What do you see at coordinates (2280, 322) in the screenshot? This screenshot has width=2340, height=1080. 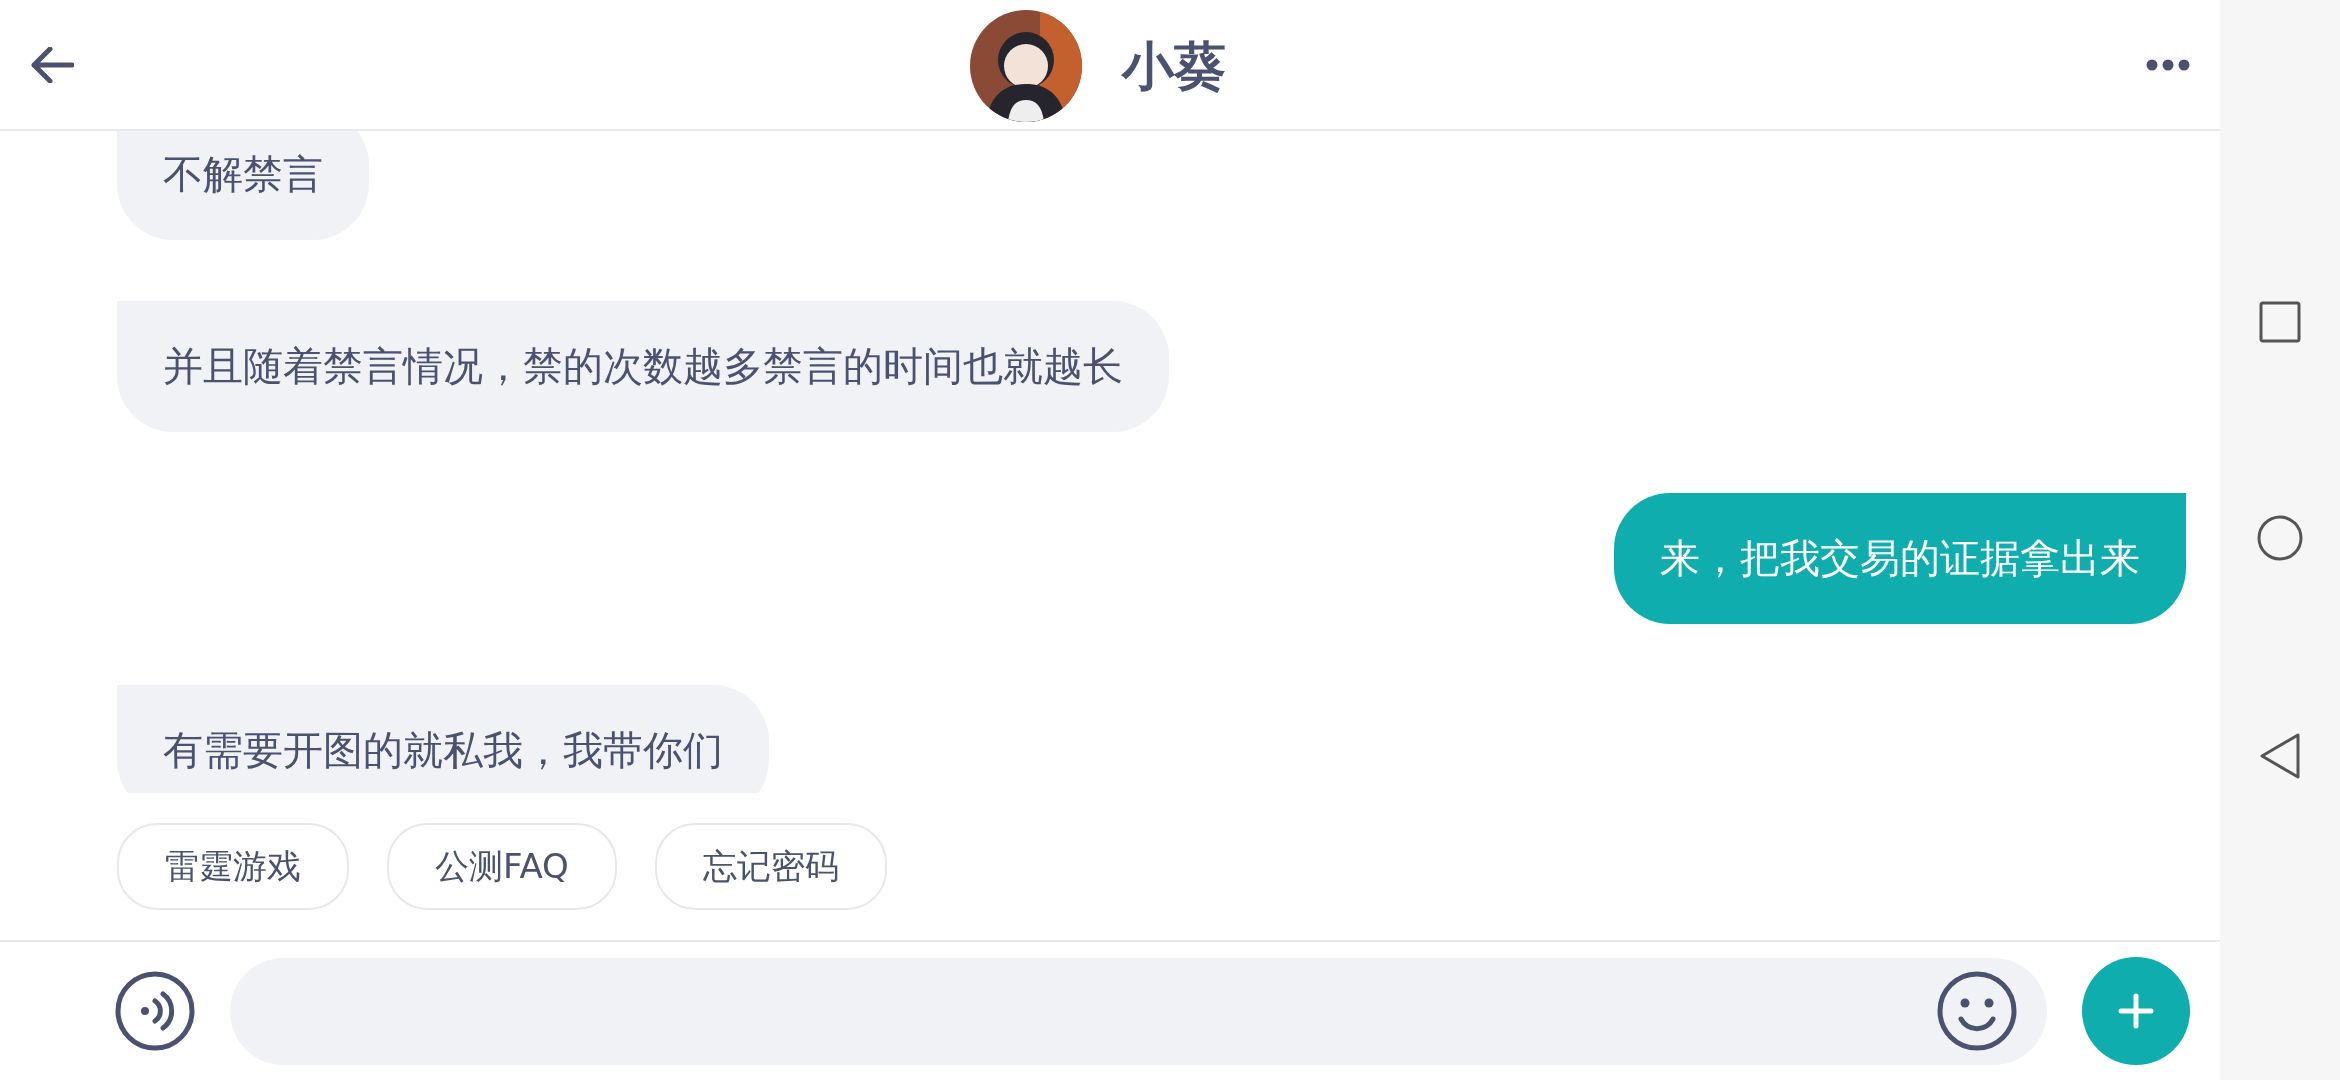 I see `recents-icon` at bounding box center [2280, 322].